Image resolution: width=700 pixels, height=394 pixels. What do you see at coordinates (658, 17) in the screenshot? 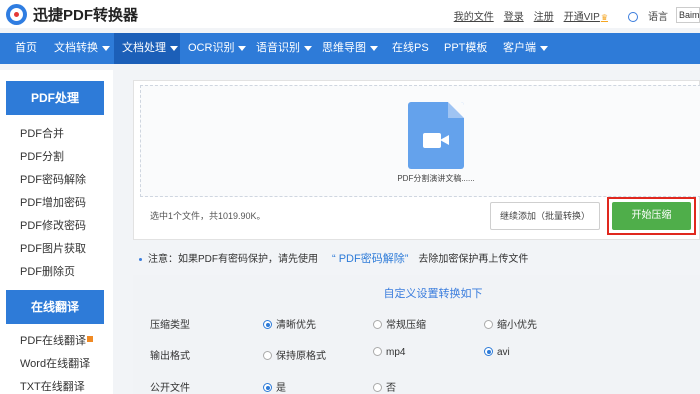
I see `language-label: 语言` at bounding box center [658, 17].